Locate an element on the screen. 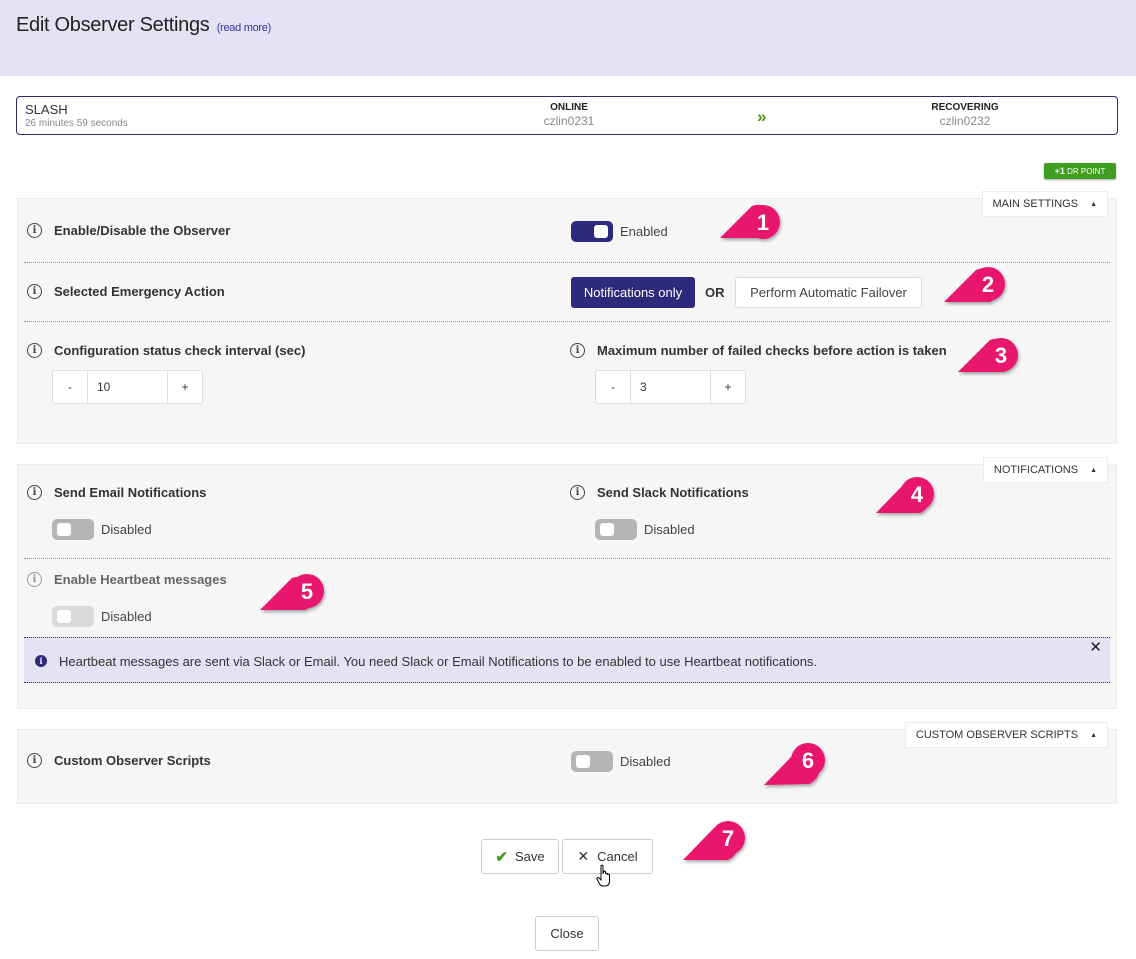 The width and height of the screenshot is (1136, 959). max-failed-input: 3 is located at coordinates (670, 387).